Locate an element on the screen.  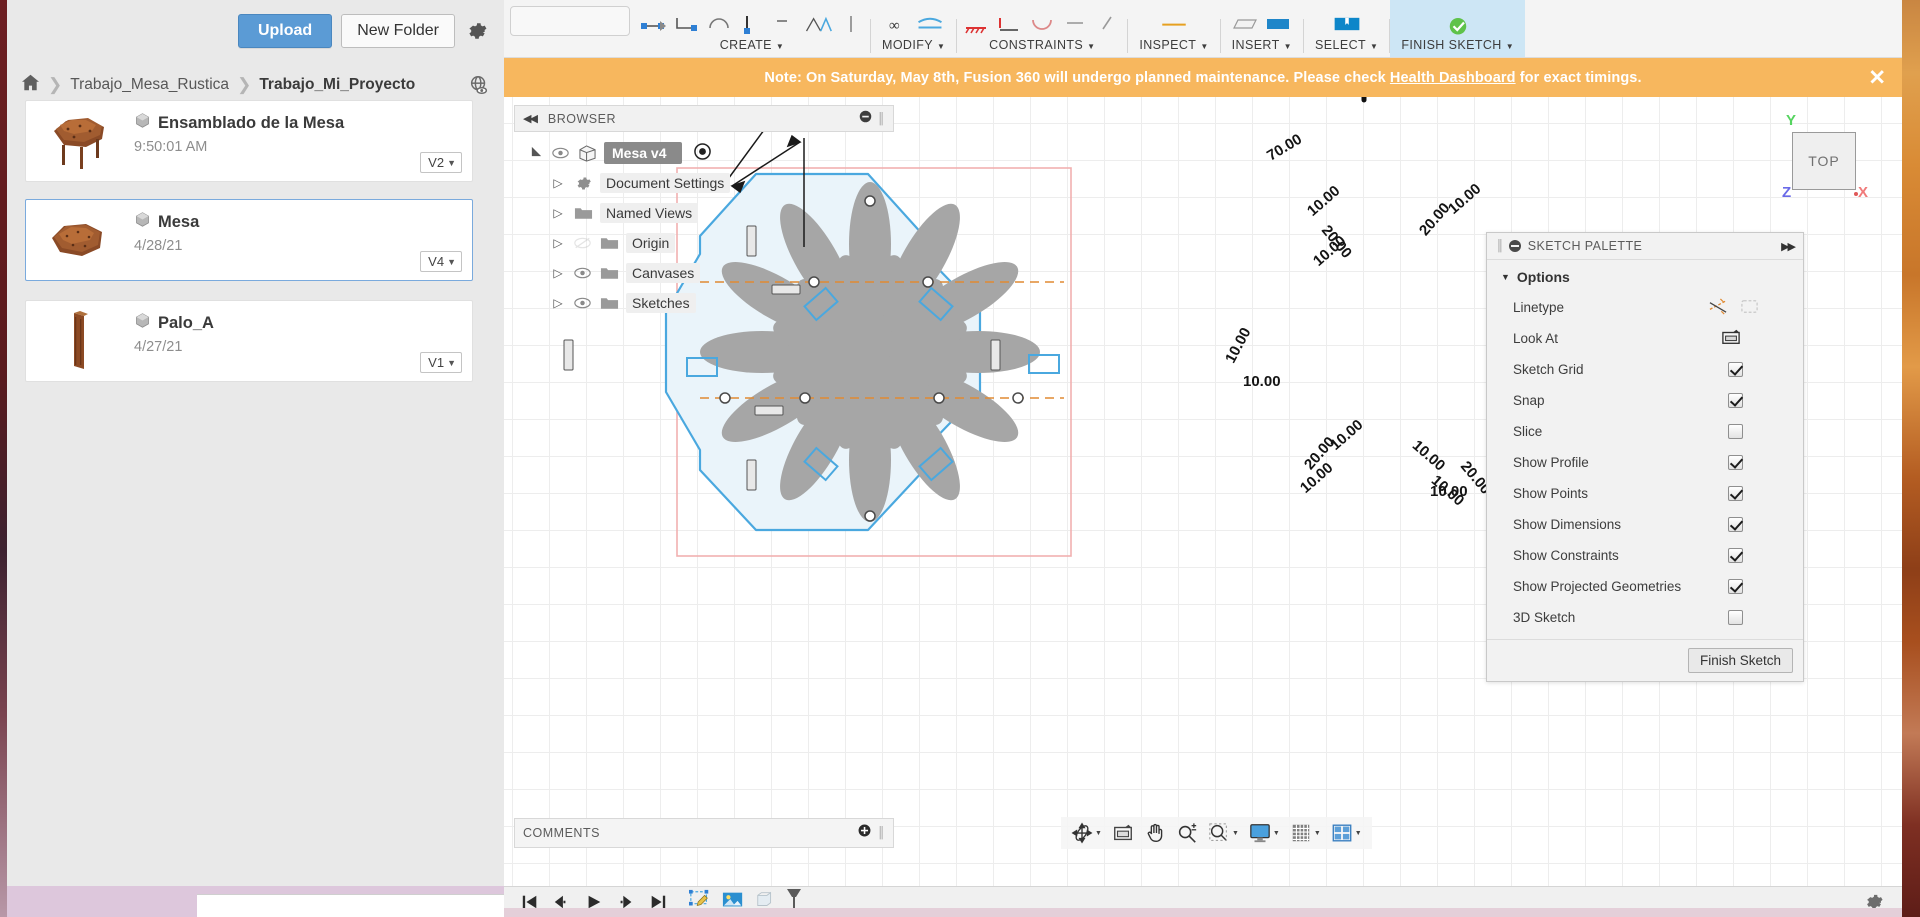
tree-row-origin: ▷ Origin is located at coordinates (704, 243).